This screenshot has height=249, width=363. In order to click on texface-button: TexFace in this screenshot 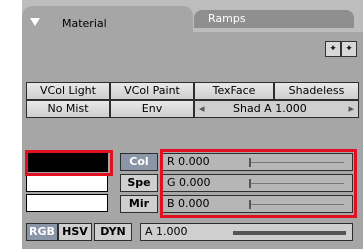, I will do `click(234, 91)`.